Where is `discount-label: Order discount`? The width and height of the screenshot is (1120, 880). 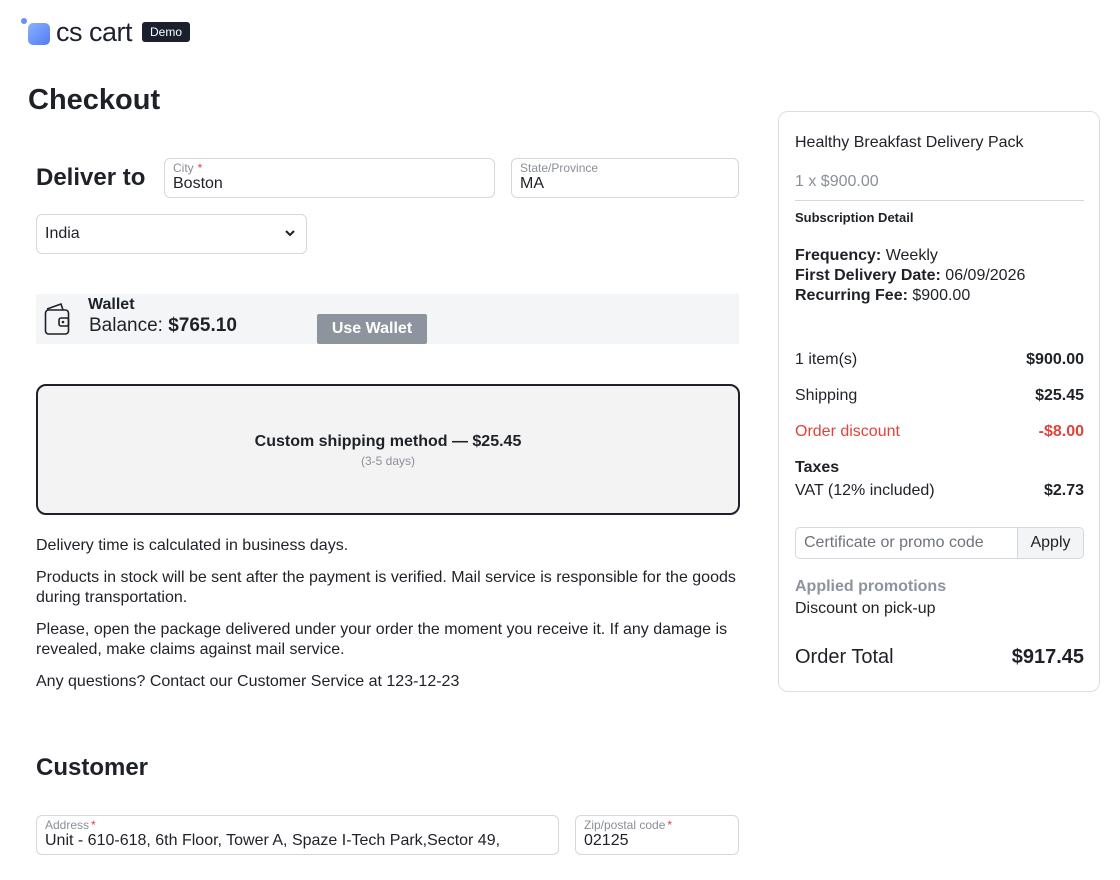
discount-label: Order discount is located at coordinates (847, 431).